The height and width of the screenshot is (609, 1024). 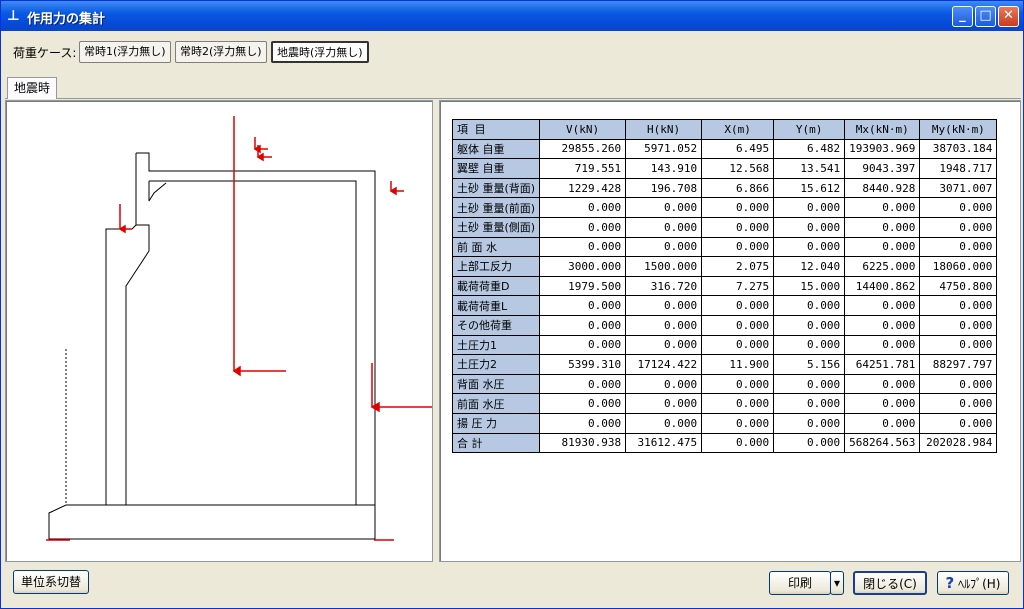 What do you see at coordinates (664, 364) in the screenshot?
I see `table-cell: 17124.422` at bounding box center [664, 364].